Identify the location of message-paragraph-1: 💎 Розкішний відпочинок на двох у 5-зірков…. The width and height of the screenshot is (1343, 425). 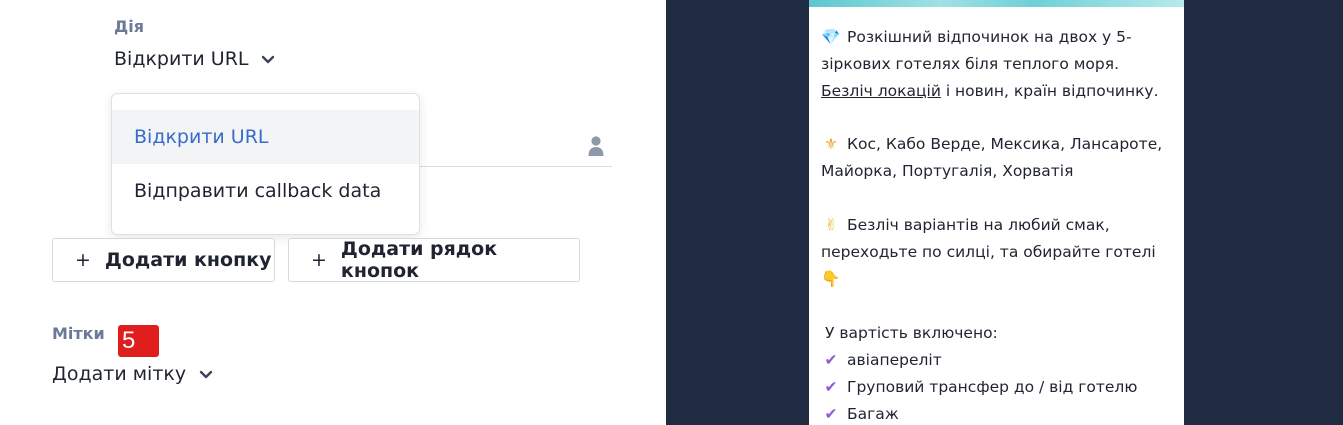
(996, 64).